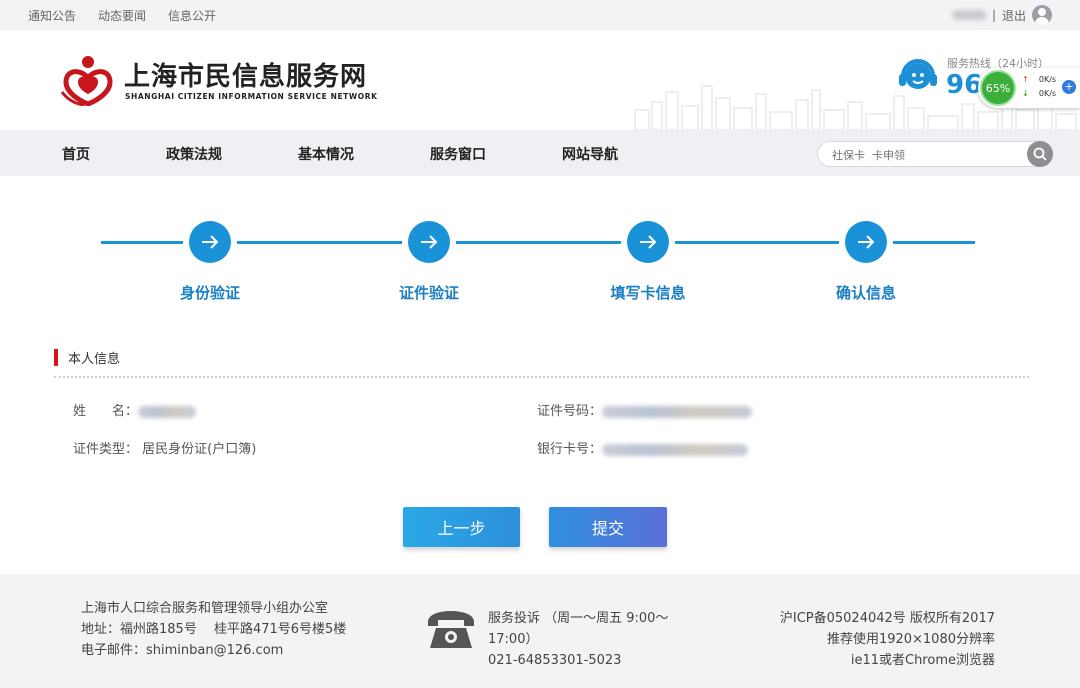 Image resolution: width=1080 pixels, height=688 pixels. I want to click on submit-button: 提交, so click(608, 527).